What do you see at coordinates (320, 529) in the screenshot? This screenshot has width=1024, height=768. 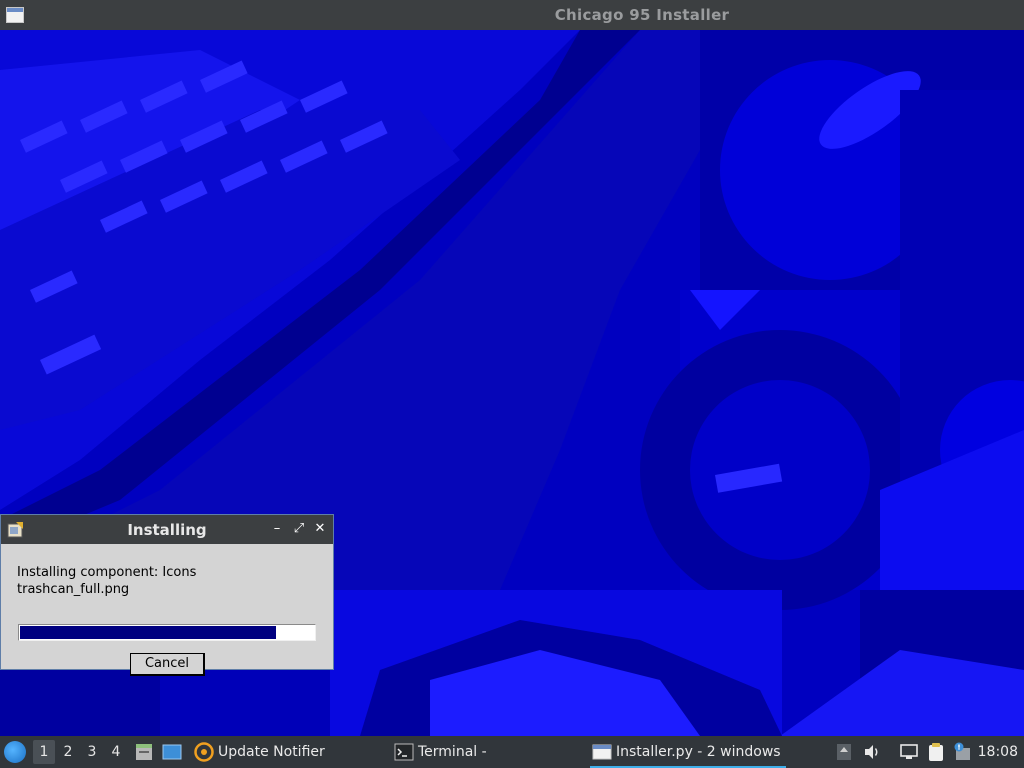 I see `close-button: ✕` at bounding box center [320, 529].